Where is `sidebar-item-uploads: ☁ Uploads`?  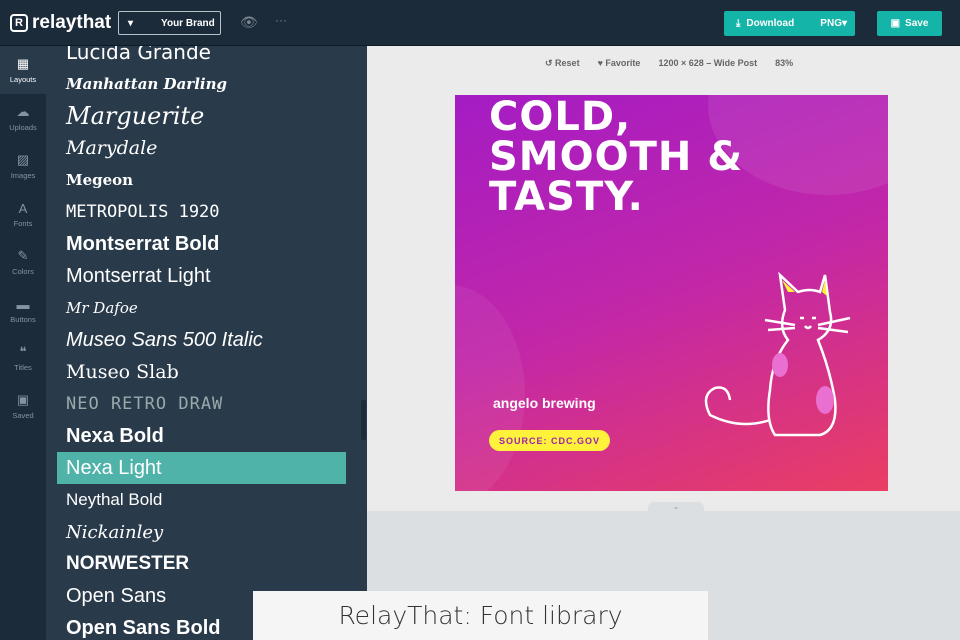 sidebar-item-uploads: ☁ Uploads is located at coordinates (23, 118).